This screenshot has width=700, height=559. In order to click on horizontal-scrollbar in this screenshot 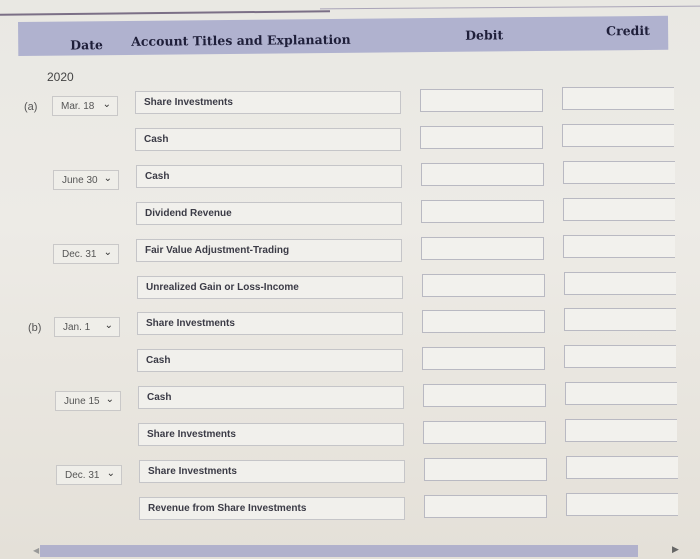, I will do `click(339, 551)`.